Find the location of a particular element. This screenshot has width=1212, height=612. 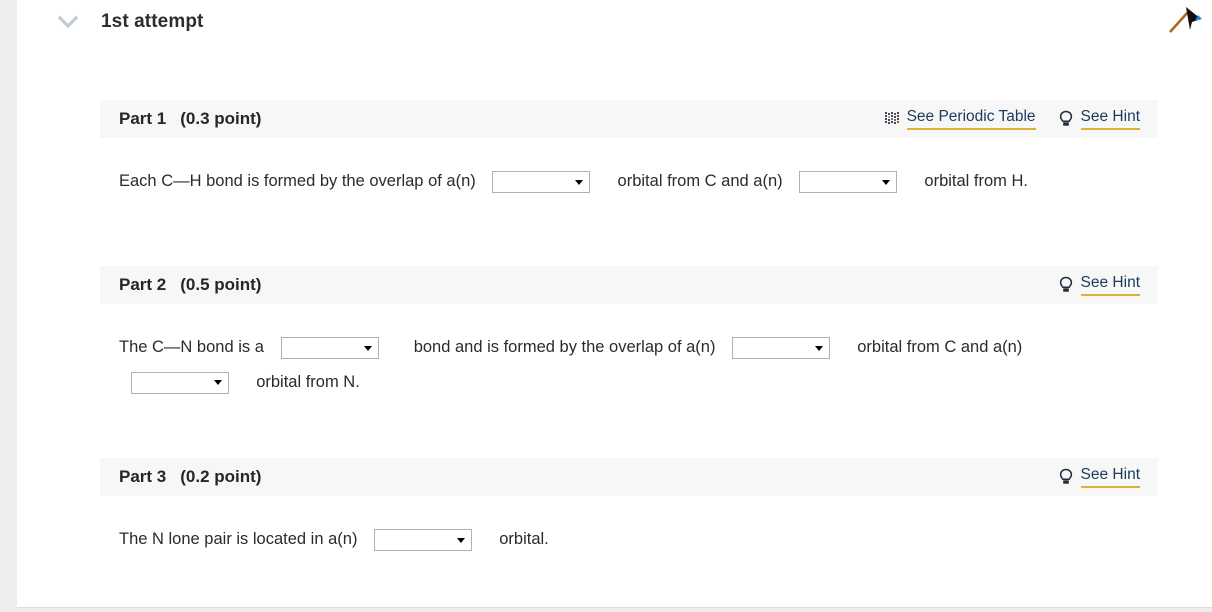

part1-orbital-c-dropdown is located at coordinates (541, 182).